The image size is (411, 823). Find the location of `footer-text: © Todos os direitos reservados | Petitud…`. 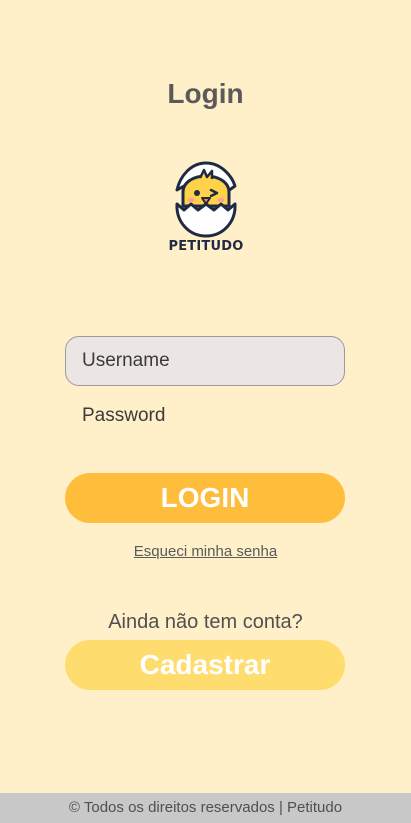

footer-text: © Todos os direitos reservados | Petitud… is located at coordinates (205, 807).